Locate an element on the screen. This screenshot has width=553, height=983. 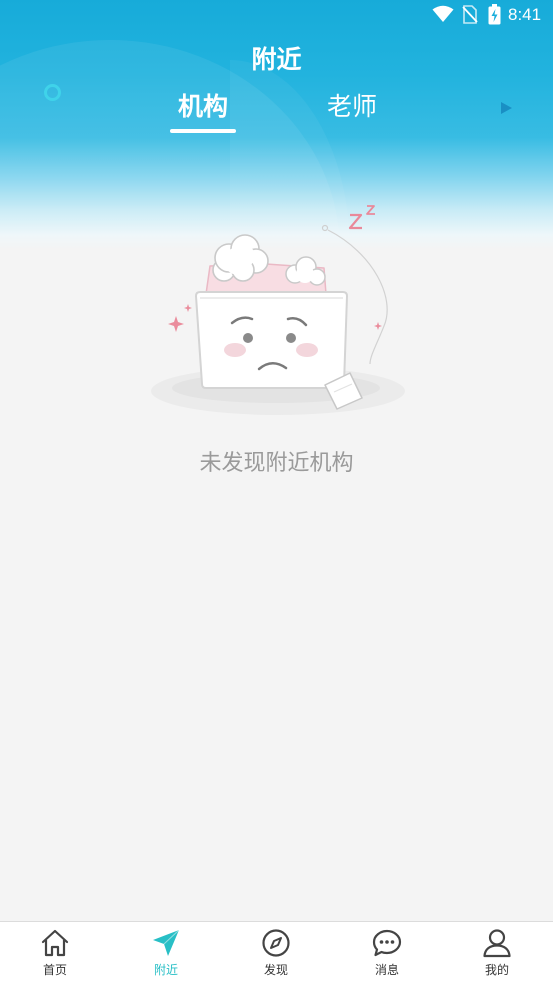
user-icon is located at coordinates (497, 943).